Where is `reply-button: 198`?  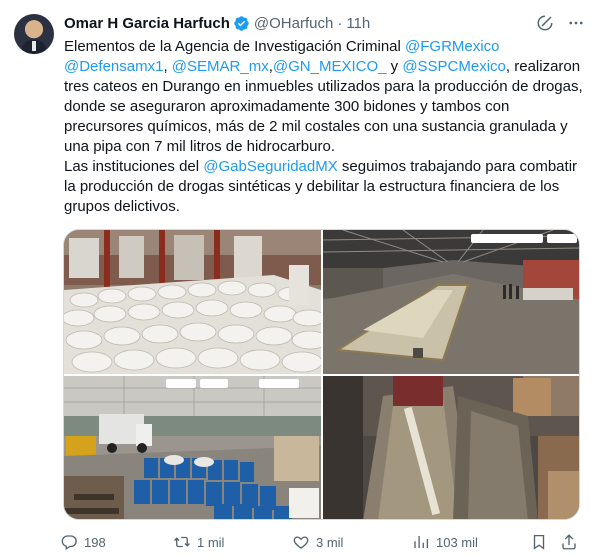 reply-button: 198 is located at coordinates (83, 542).